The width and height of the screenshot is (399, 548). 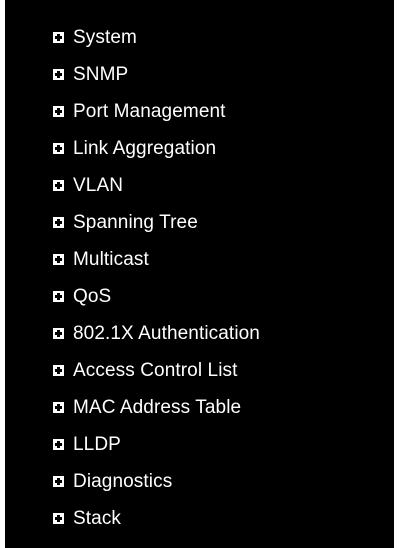 I want to click on menu-item-diagnostics: Diagnostics, so click(x=156, y=481).